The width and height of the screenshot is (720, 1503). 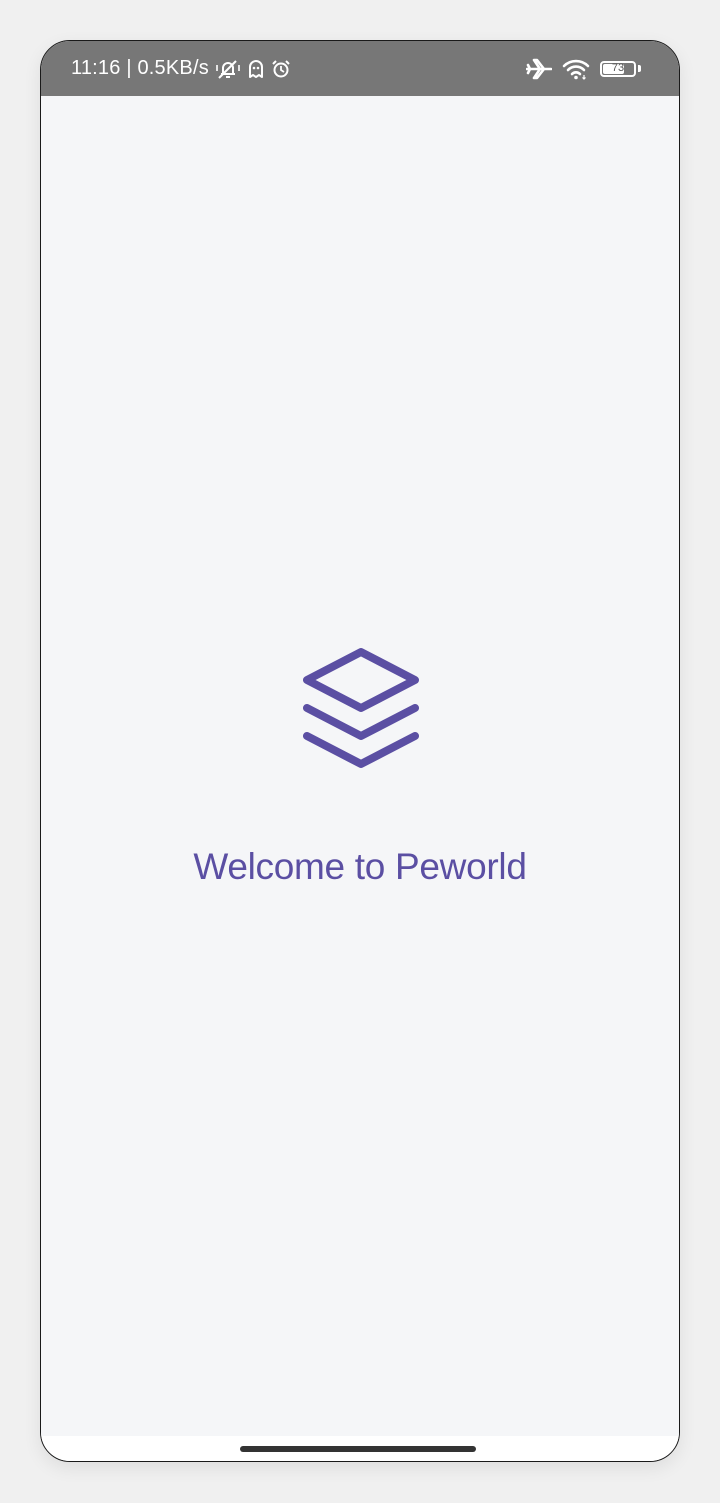 What do you see at coordinates (281, 69) in the screenshot?
I see `alarm-icon` at bounding box center [281, 69].